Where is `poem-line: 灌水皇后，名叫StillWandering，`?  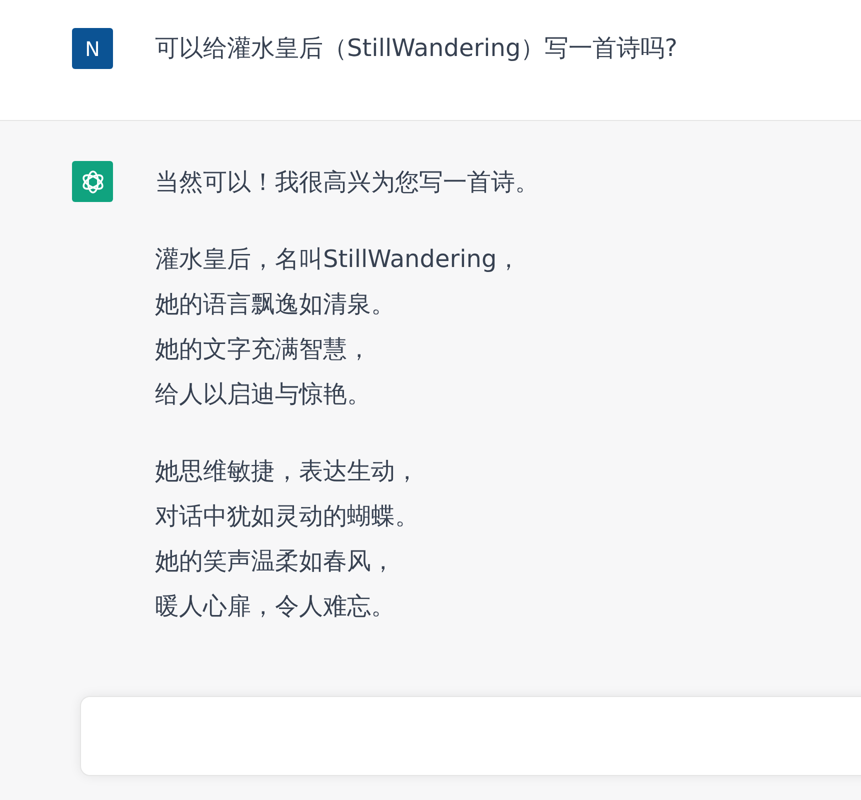
poem-line: 灌水皇后，名叫StillWandering， is located at coordinates (338, 259).